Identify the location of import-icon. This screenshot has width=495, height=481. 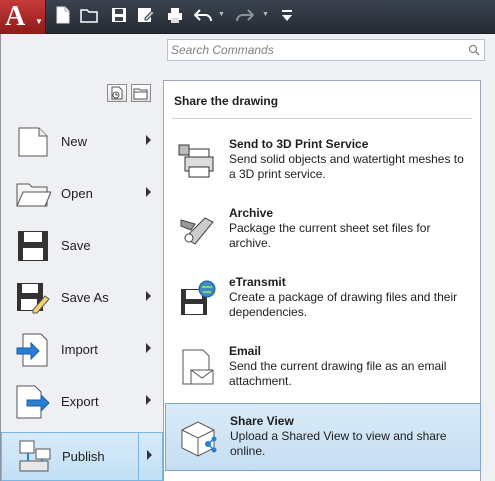
(32, 350).